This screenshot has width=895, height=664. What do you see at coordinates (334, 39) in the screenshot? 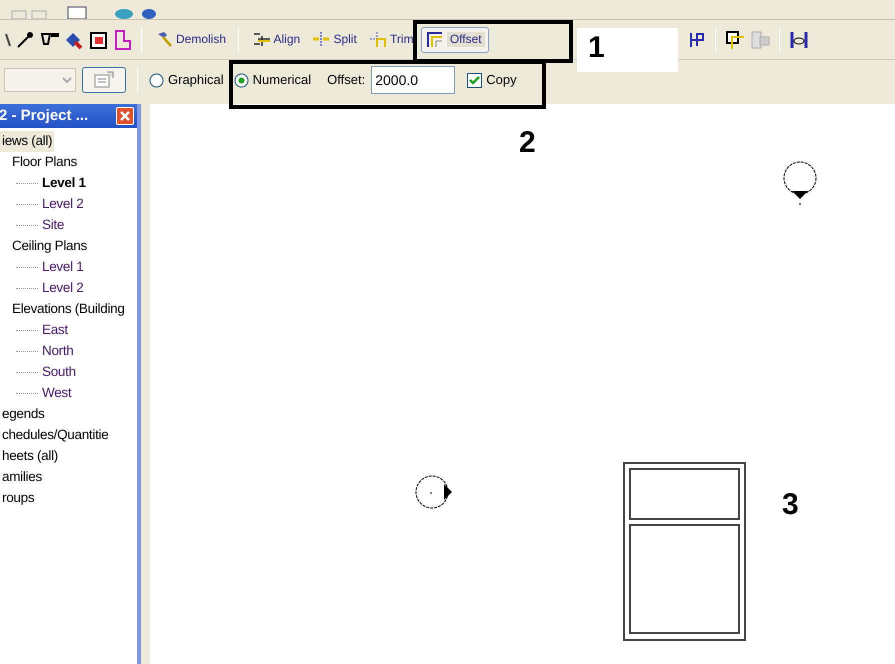
I see `toolbar-button: Split` at bounding box center [334, 39].